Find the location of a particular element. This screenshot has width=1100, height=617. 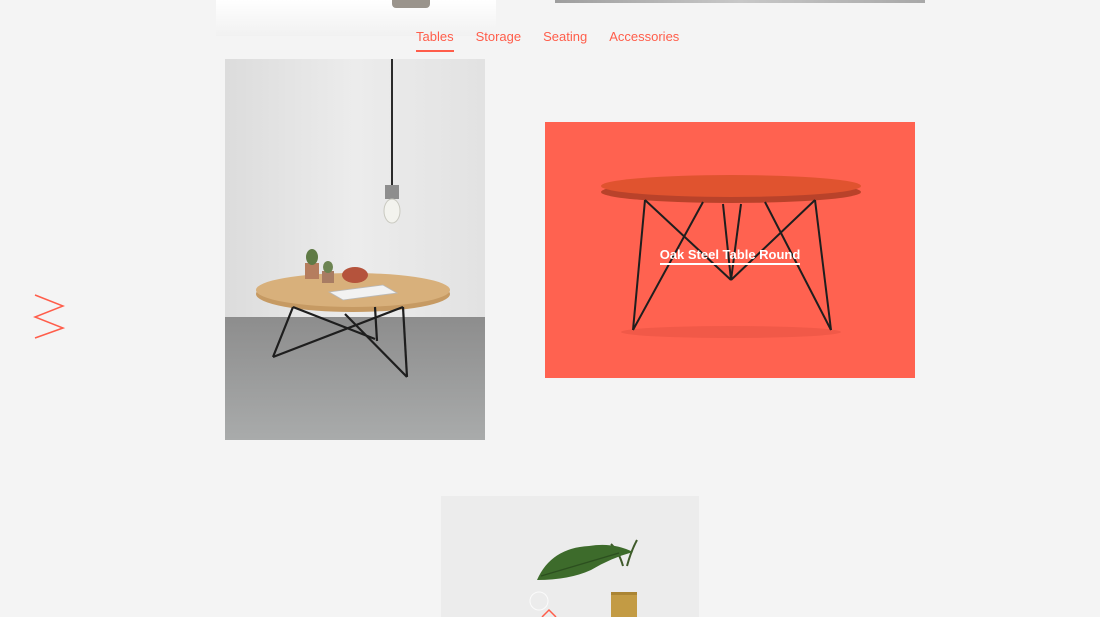

product-card-vase is located at coordinates (570, 556).